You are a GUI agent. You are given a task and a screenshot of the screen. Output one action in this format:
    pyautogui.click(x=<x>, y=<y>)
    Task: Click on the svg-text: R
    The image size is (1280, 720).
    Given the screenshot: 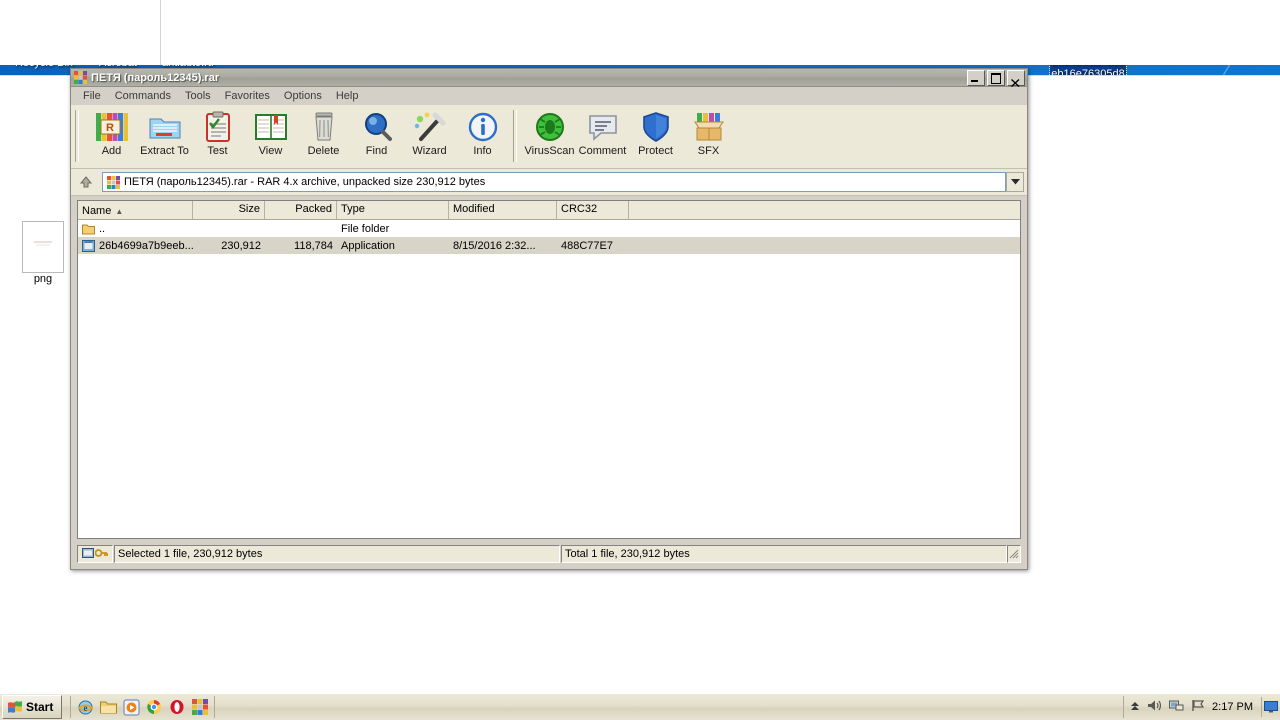 What is the action you would take?
    pyautogui.click(x=110, y=128)
    